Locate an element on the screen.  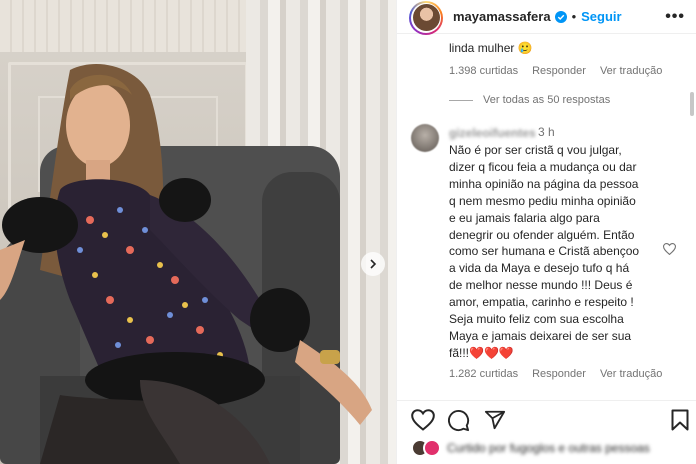
post-header: mayamassafera • Seguir ••• is located at coordinates (546, 17).